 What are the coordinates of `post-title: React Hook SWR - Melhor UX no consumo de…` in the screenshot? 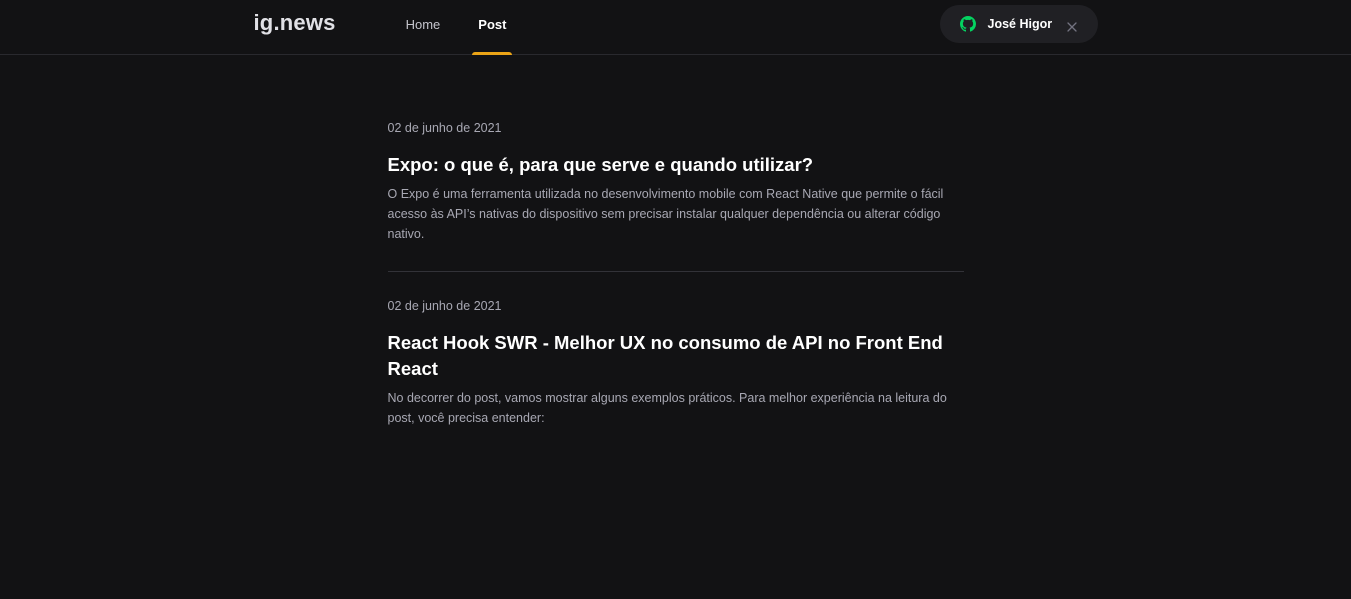 It's located at (676, 356).